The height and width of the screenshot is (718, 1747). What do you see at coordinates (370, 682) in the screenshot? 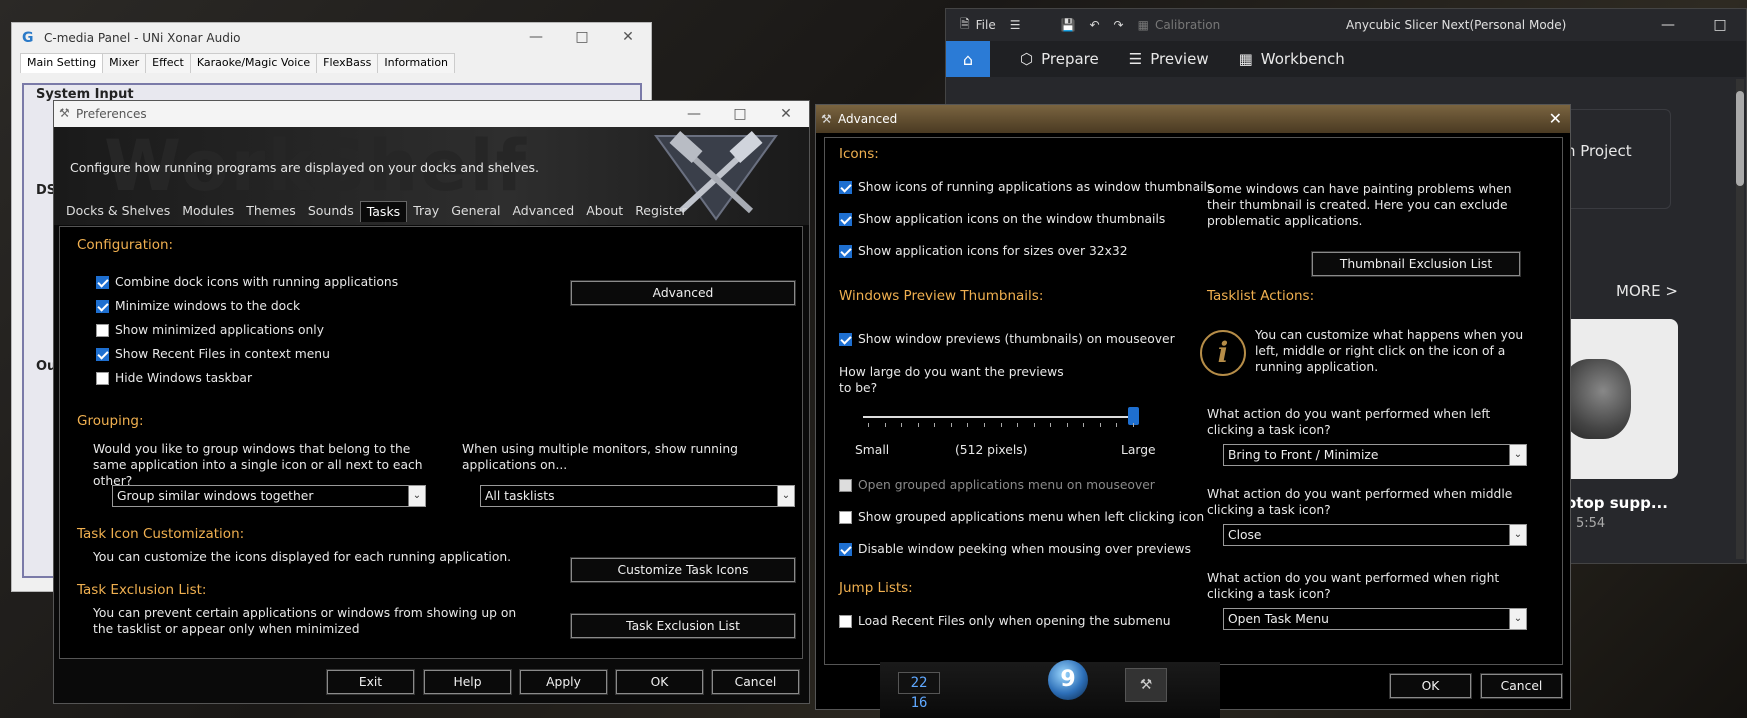
I see `exit-button: Exit` at bounding box center [370, 682].